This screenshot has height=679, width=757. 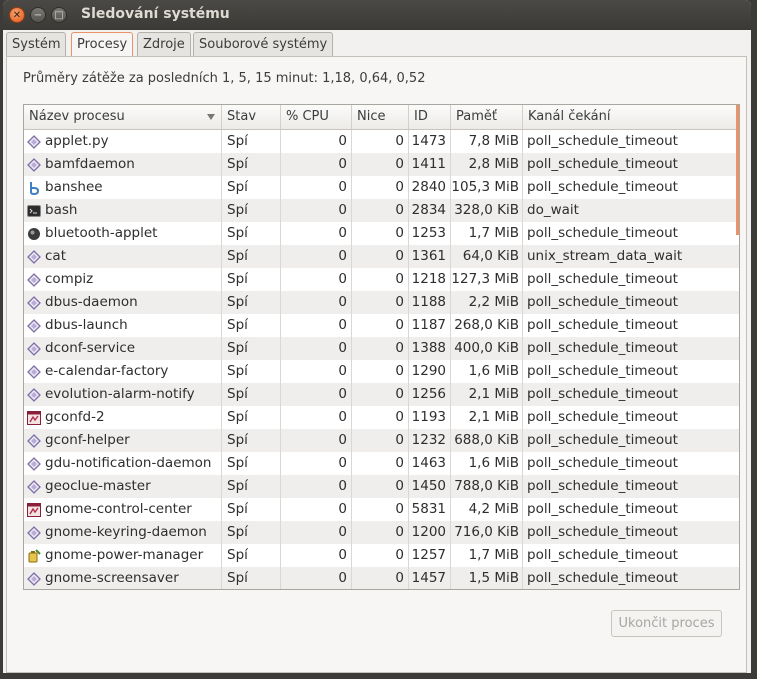 I want to click on tab-processes: Procesy, so click(x=102, y=44).